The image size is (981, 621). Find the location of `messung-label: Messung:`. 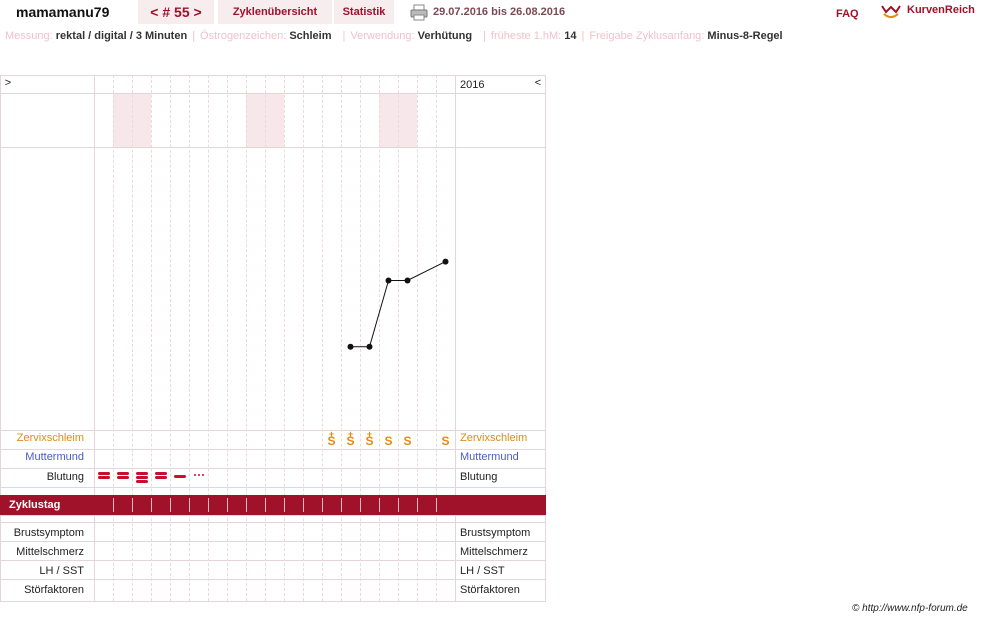

messung-label: Messung: is located at coordinates (29, 36).